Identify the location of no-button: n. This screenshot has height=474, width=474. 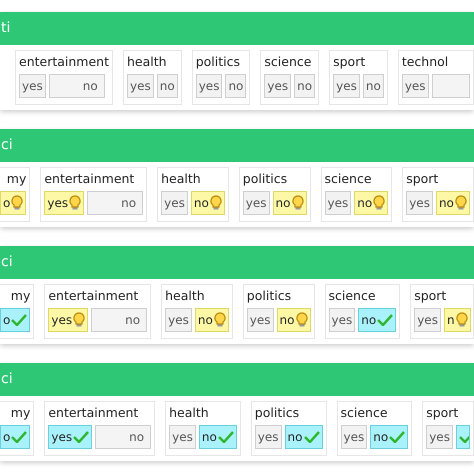
(457, 320).